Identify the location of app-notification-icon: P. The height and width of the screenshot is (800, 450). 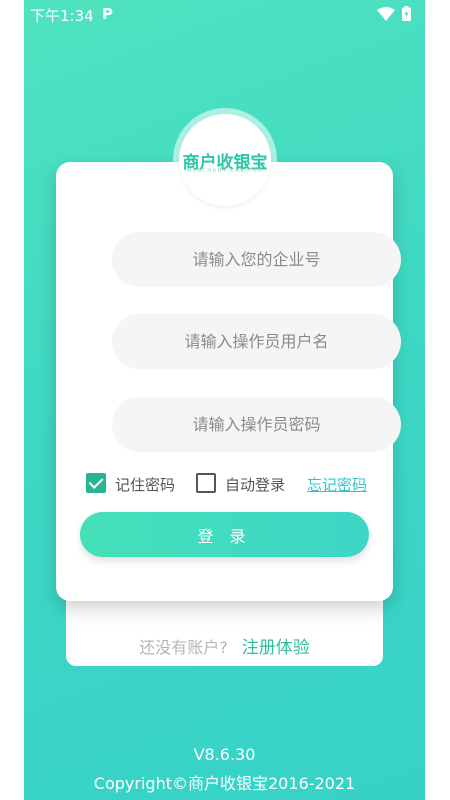
(107, 14).